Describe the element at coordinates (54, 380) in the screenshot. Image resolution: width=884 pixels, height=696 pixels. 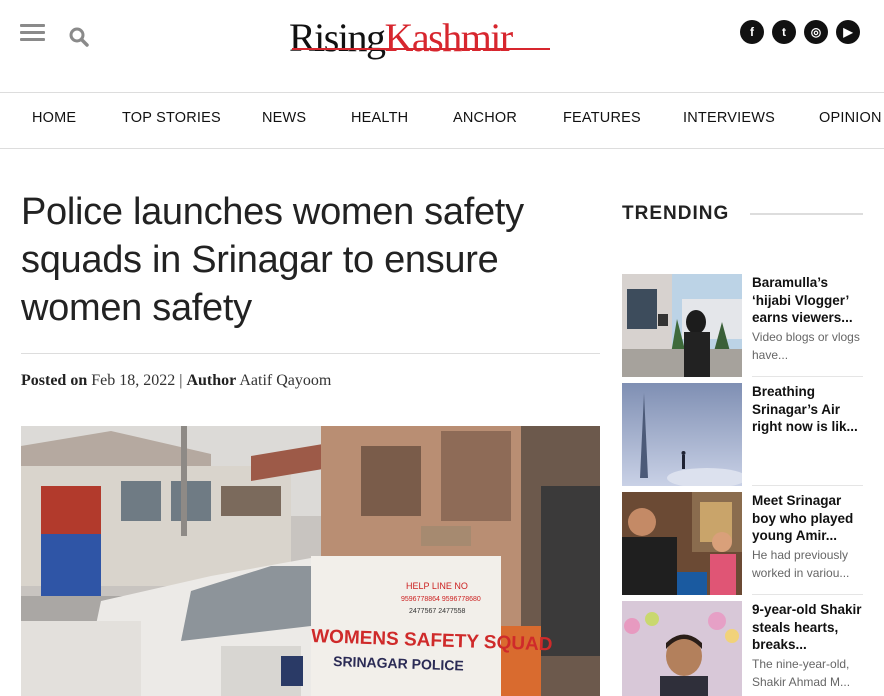
I see `posted-label: Posted on` at that location.